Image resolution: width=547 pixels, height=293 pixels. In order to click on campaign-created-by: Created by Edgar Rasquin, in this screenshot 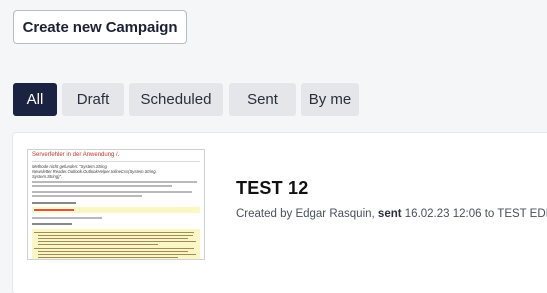, I will do `click(305, 214)`.